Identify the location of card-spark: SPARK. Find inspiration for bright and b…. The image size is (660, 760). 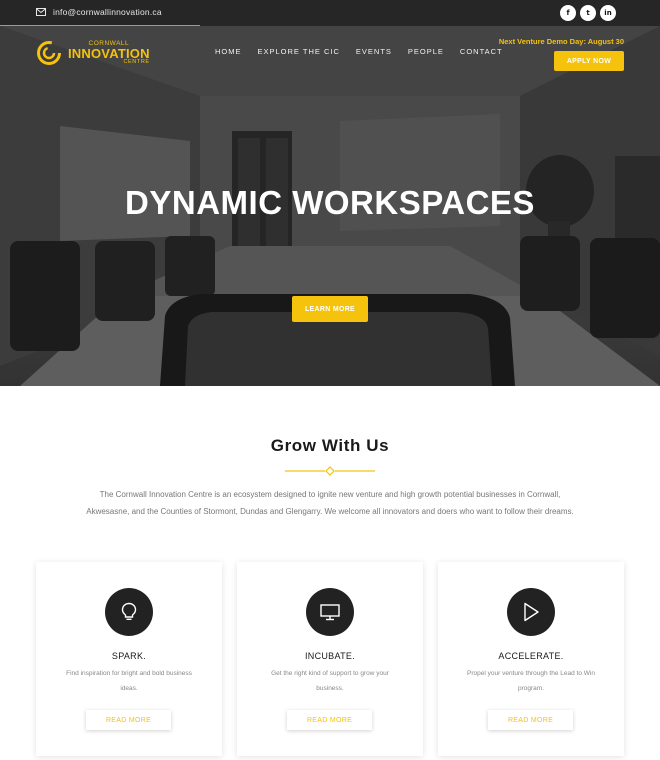
(129, 659).